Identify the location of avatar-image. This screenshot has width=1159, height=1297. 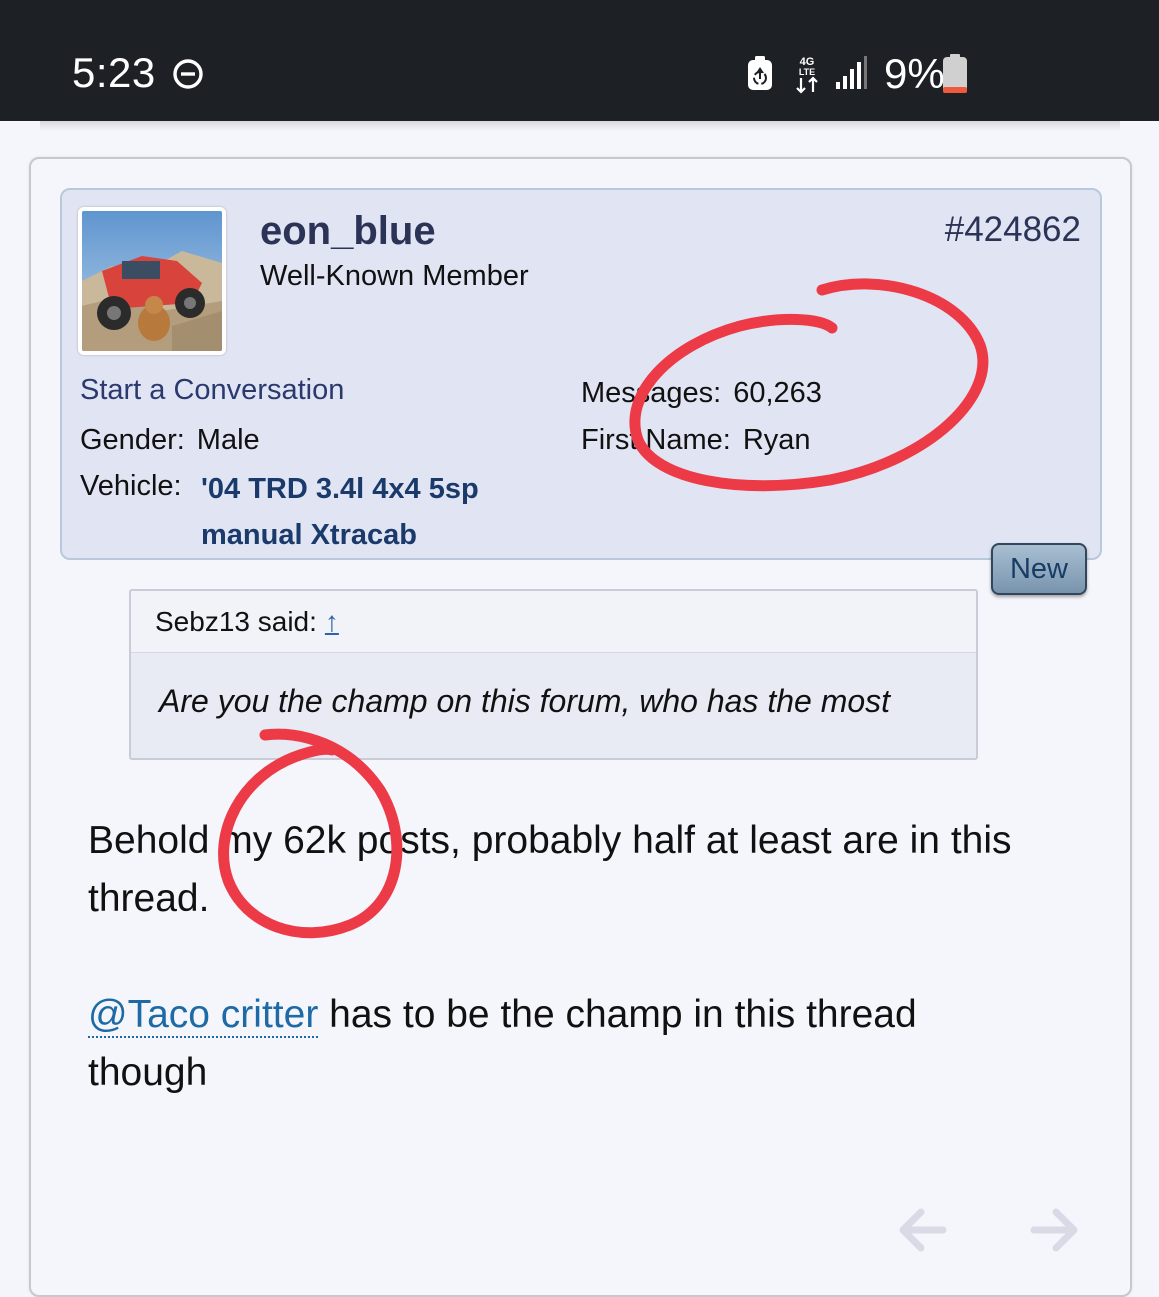
(152, 281).